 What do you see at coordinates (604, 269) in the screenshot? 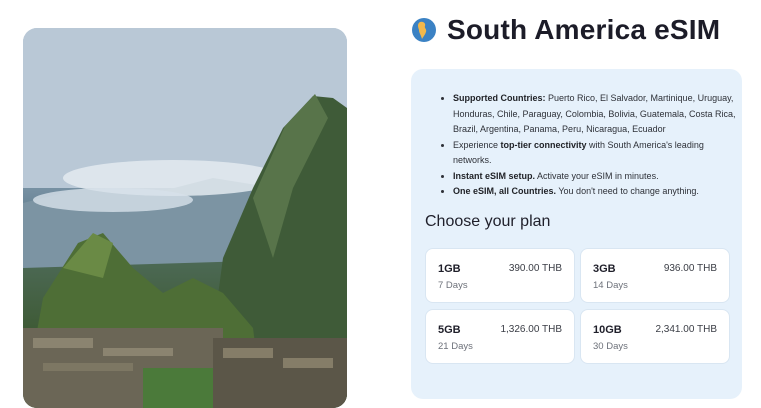
I see `plan-data: 3GB` at bounding box center [604, 269].